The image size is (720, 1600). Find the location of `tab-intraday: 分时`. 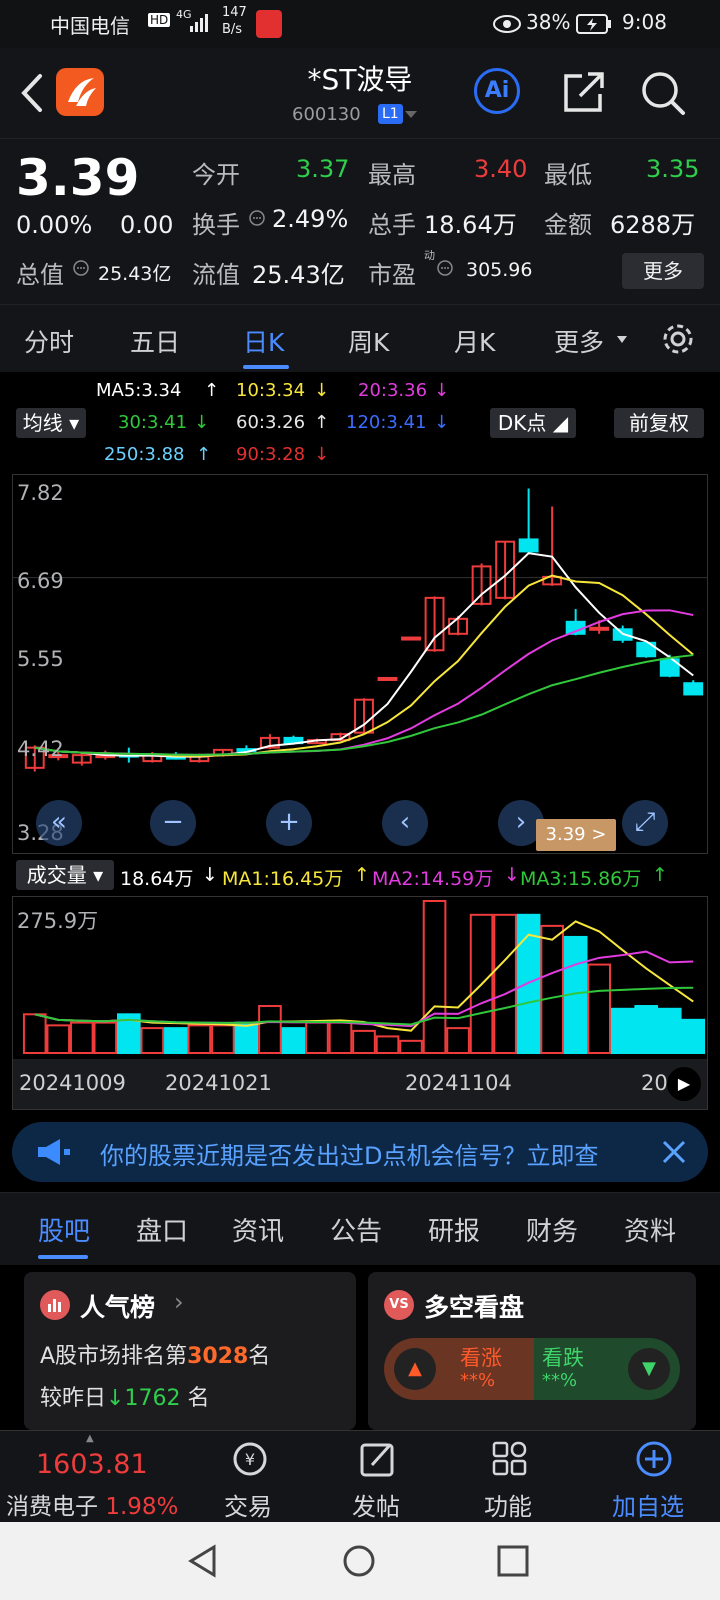

tab-intraday: 分时 is located at coordinates (49, 341).